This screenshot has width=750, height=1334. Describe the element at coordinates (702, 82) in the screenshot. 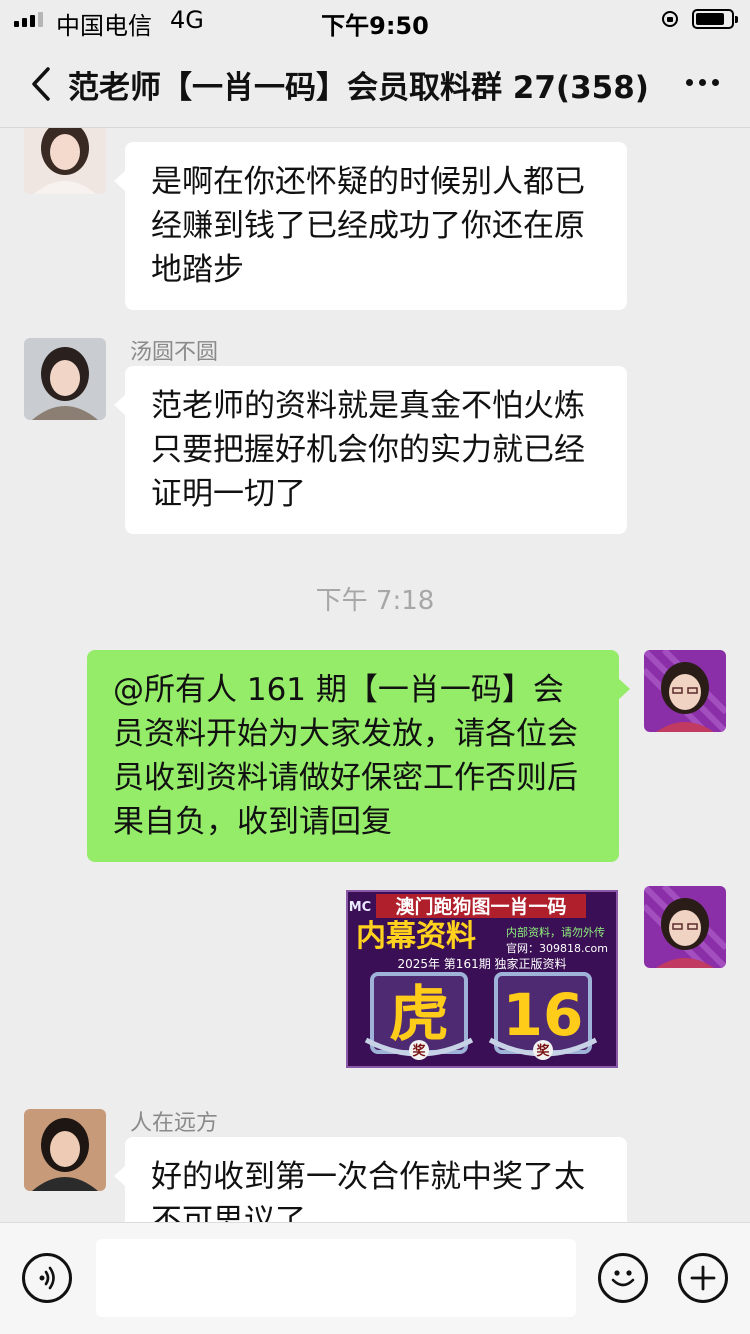

I see `more-icon` at that location.